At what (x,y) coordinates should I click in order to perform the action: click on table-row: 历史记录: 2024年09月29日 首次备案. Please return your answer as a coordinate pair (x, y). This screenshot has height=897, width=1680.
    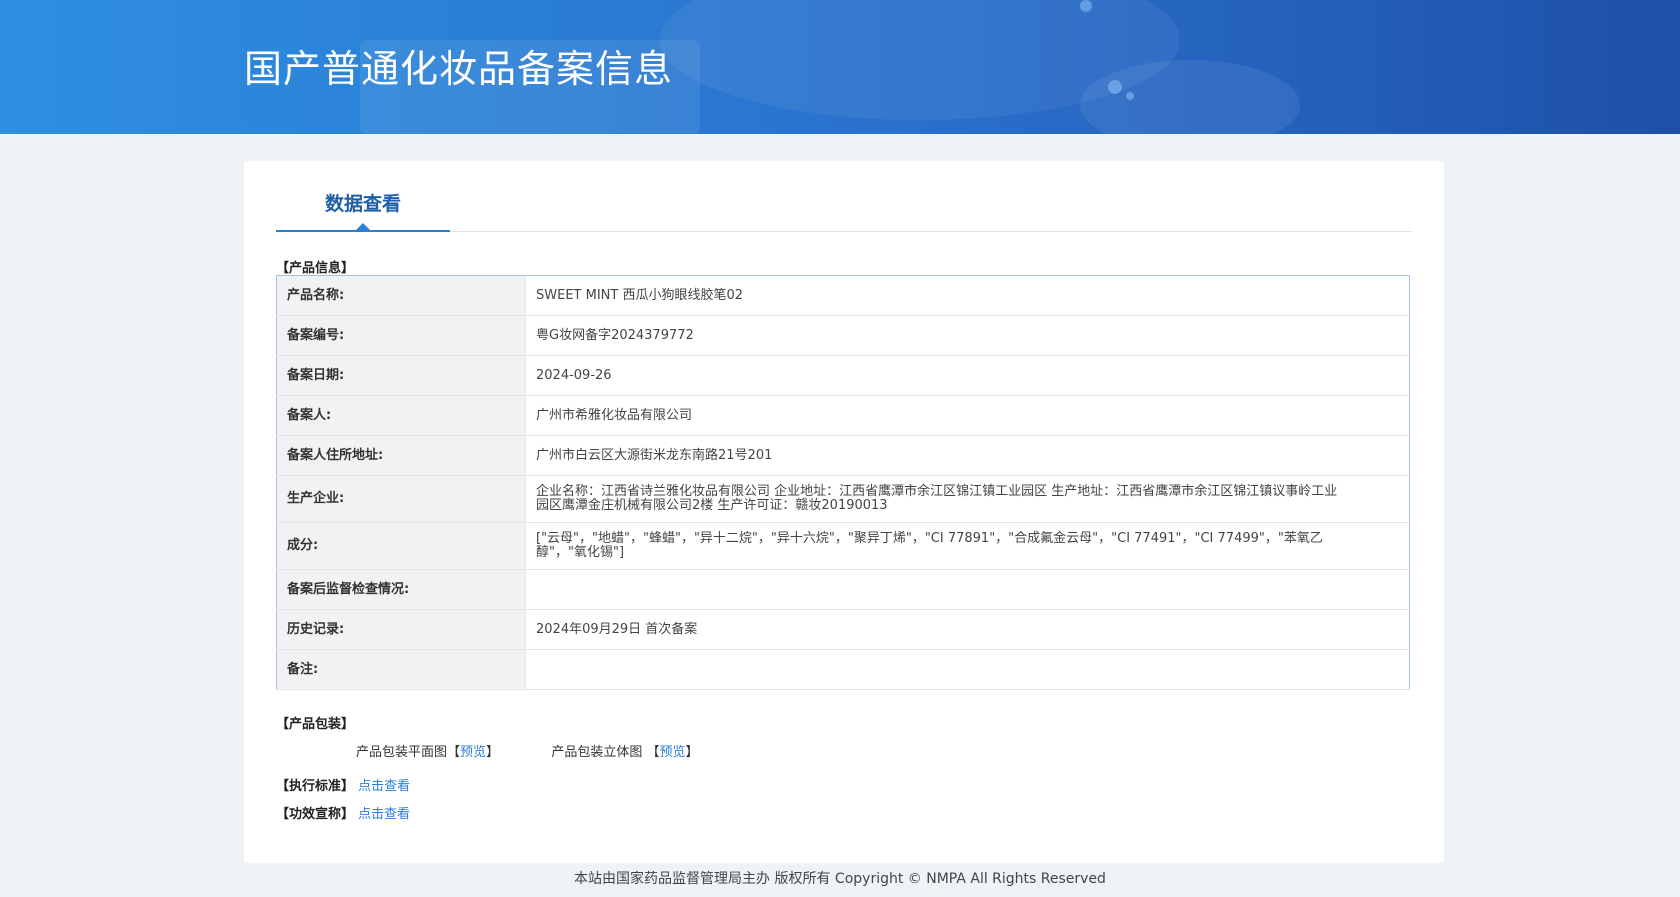
    Looking at the image, I should click on (843, 629).